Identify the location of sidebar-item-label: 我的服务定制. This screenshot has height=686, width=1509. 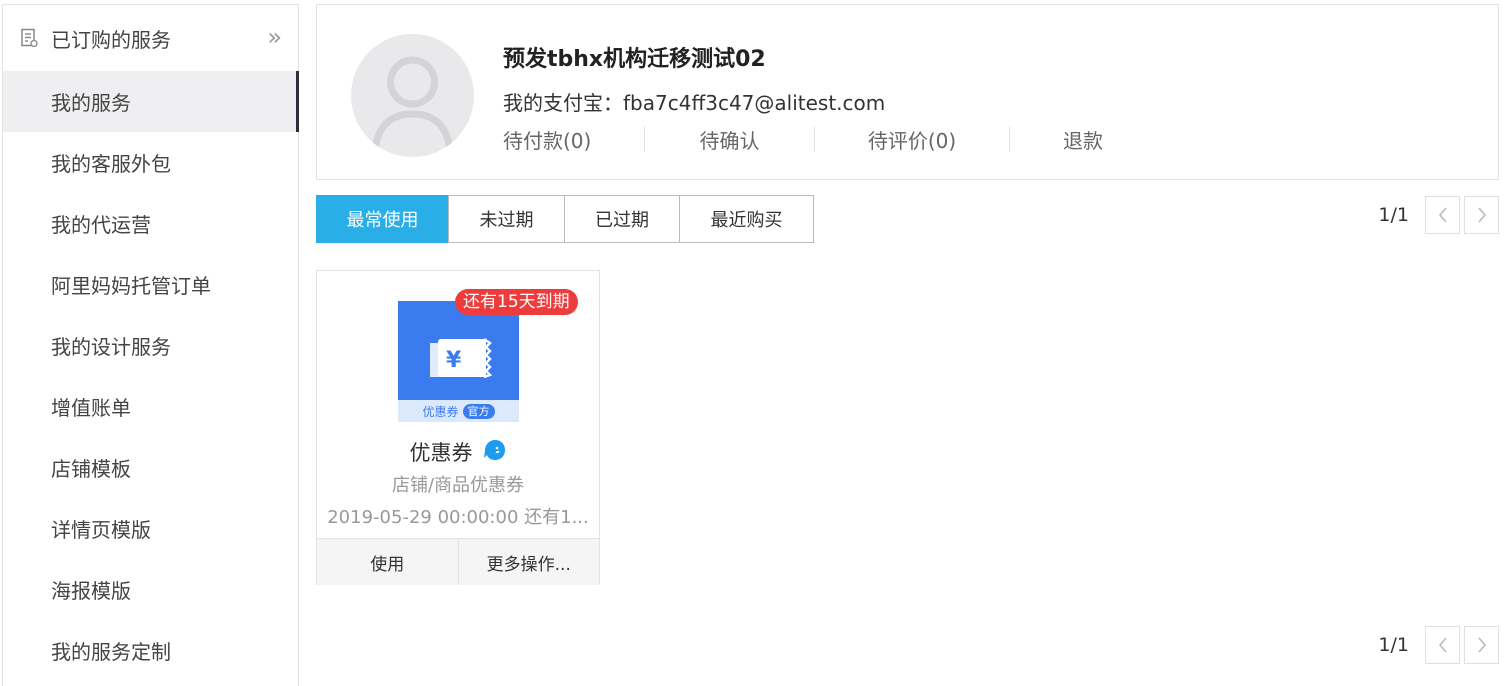
(111, 652).